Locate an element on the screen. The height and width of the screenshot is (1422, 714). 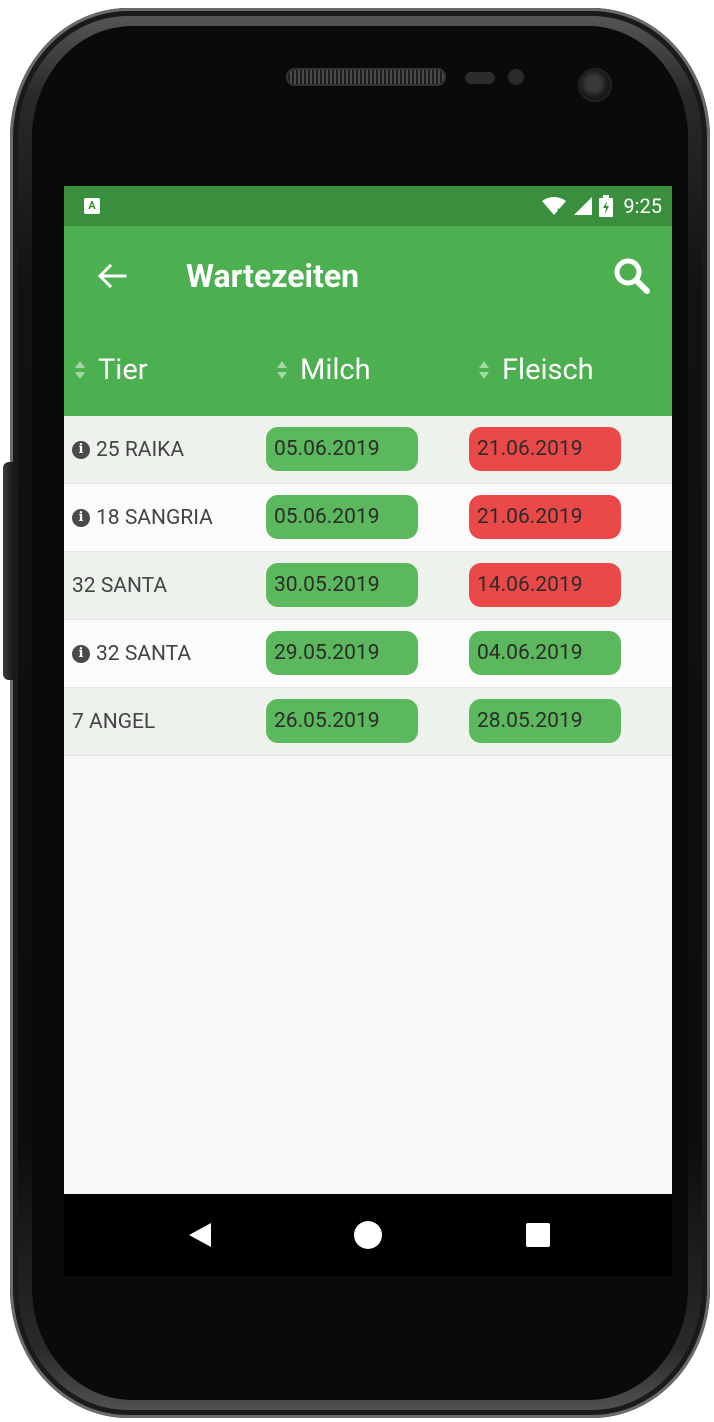
arrow-left-icon is located at coordinates (112, 276).